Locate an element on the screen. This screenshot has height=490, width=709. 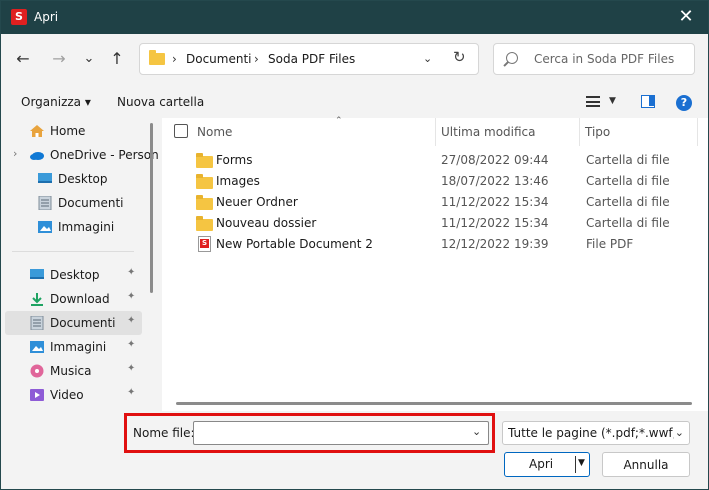
file-name: New Portable Document 2 is located at coordinates (294, 244).